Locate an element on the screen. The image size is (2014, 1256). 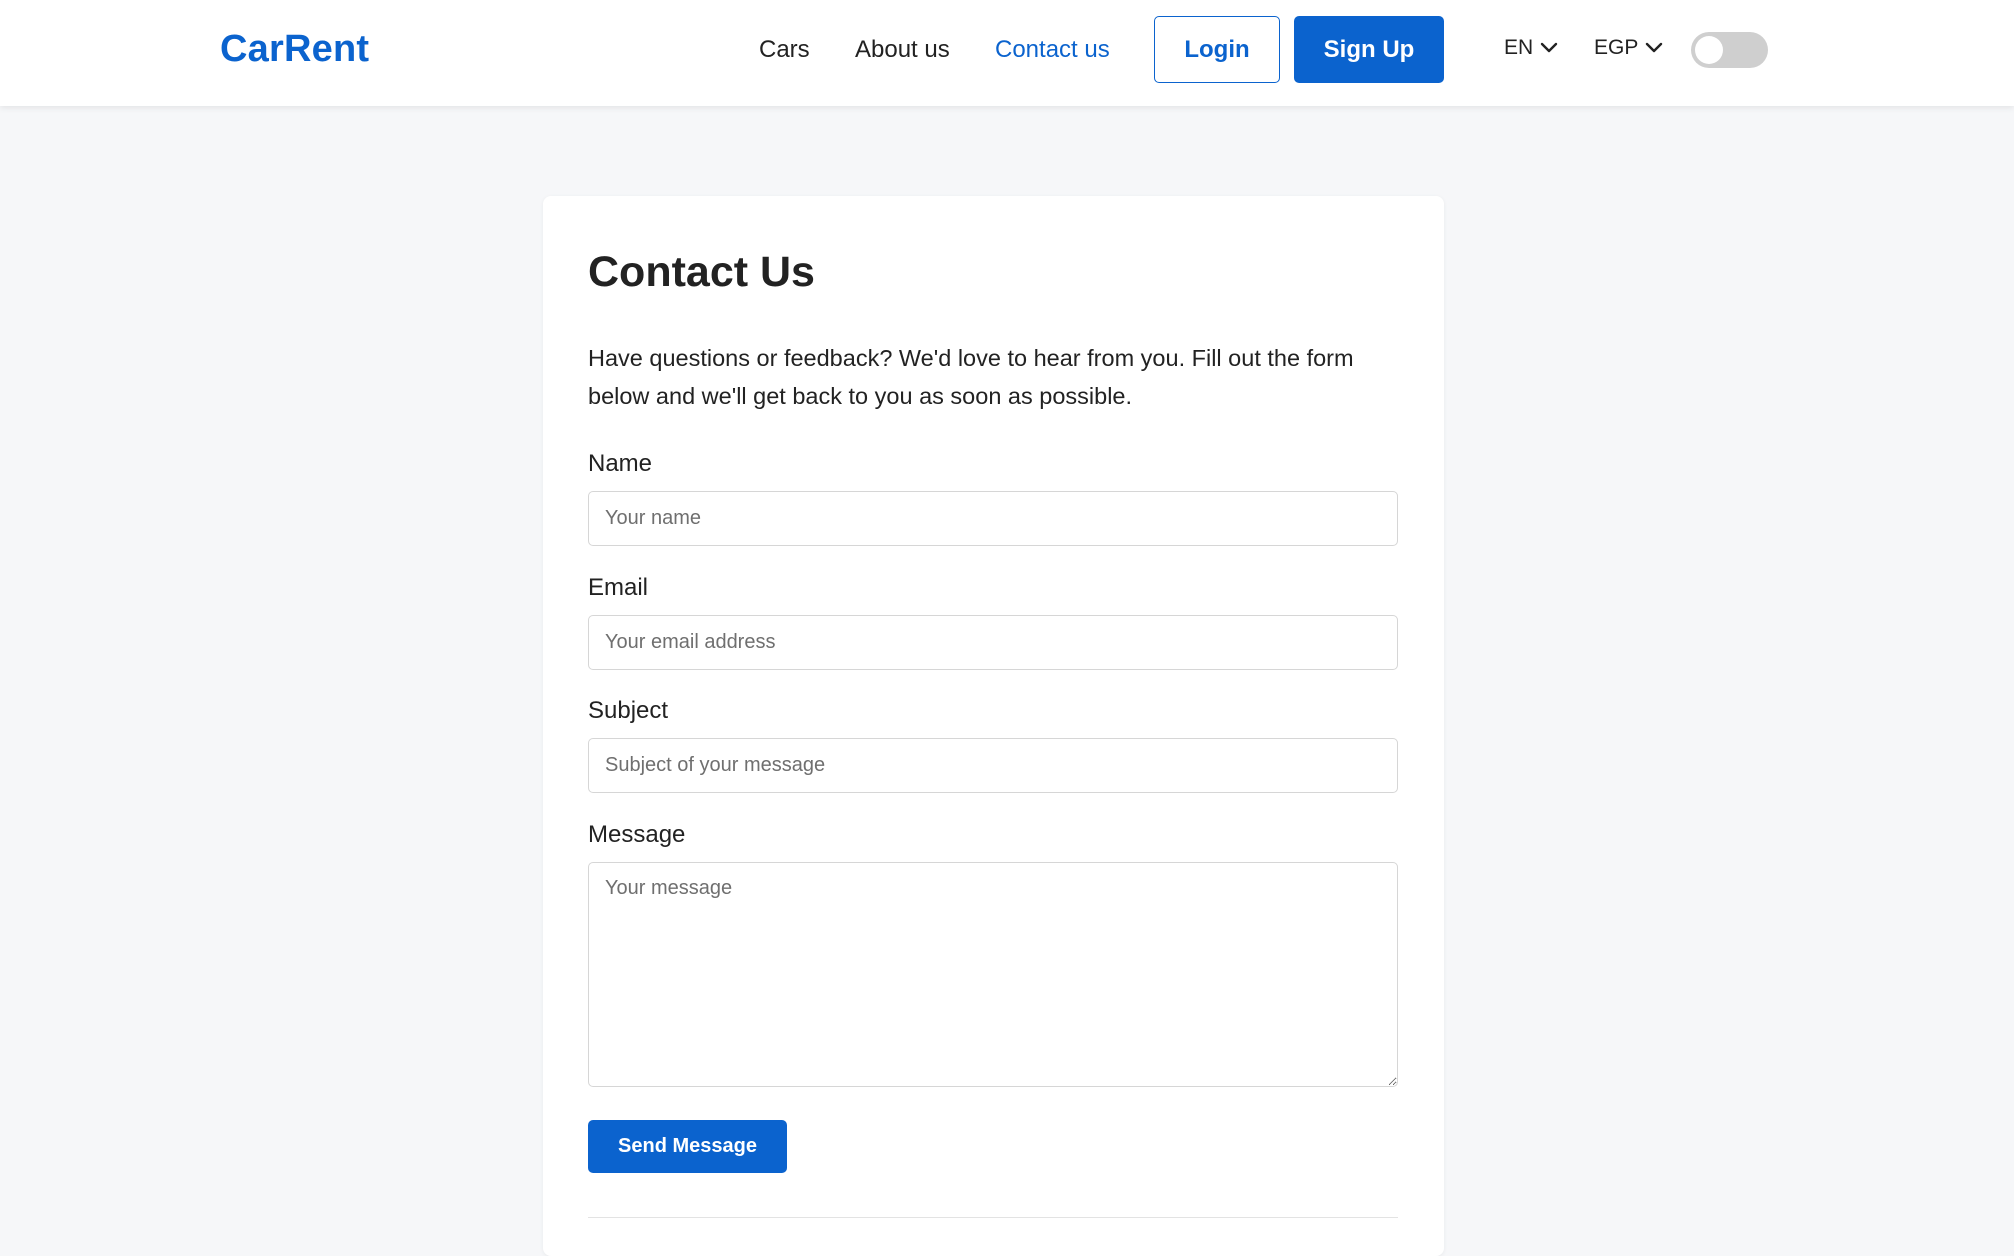
currency-selector: EGP is located at coordinates (1628, 48).